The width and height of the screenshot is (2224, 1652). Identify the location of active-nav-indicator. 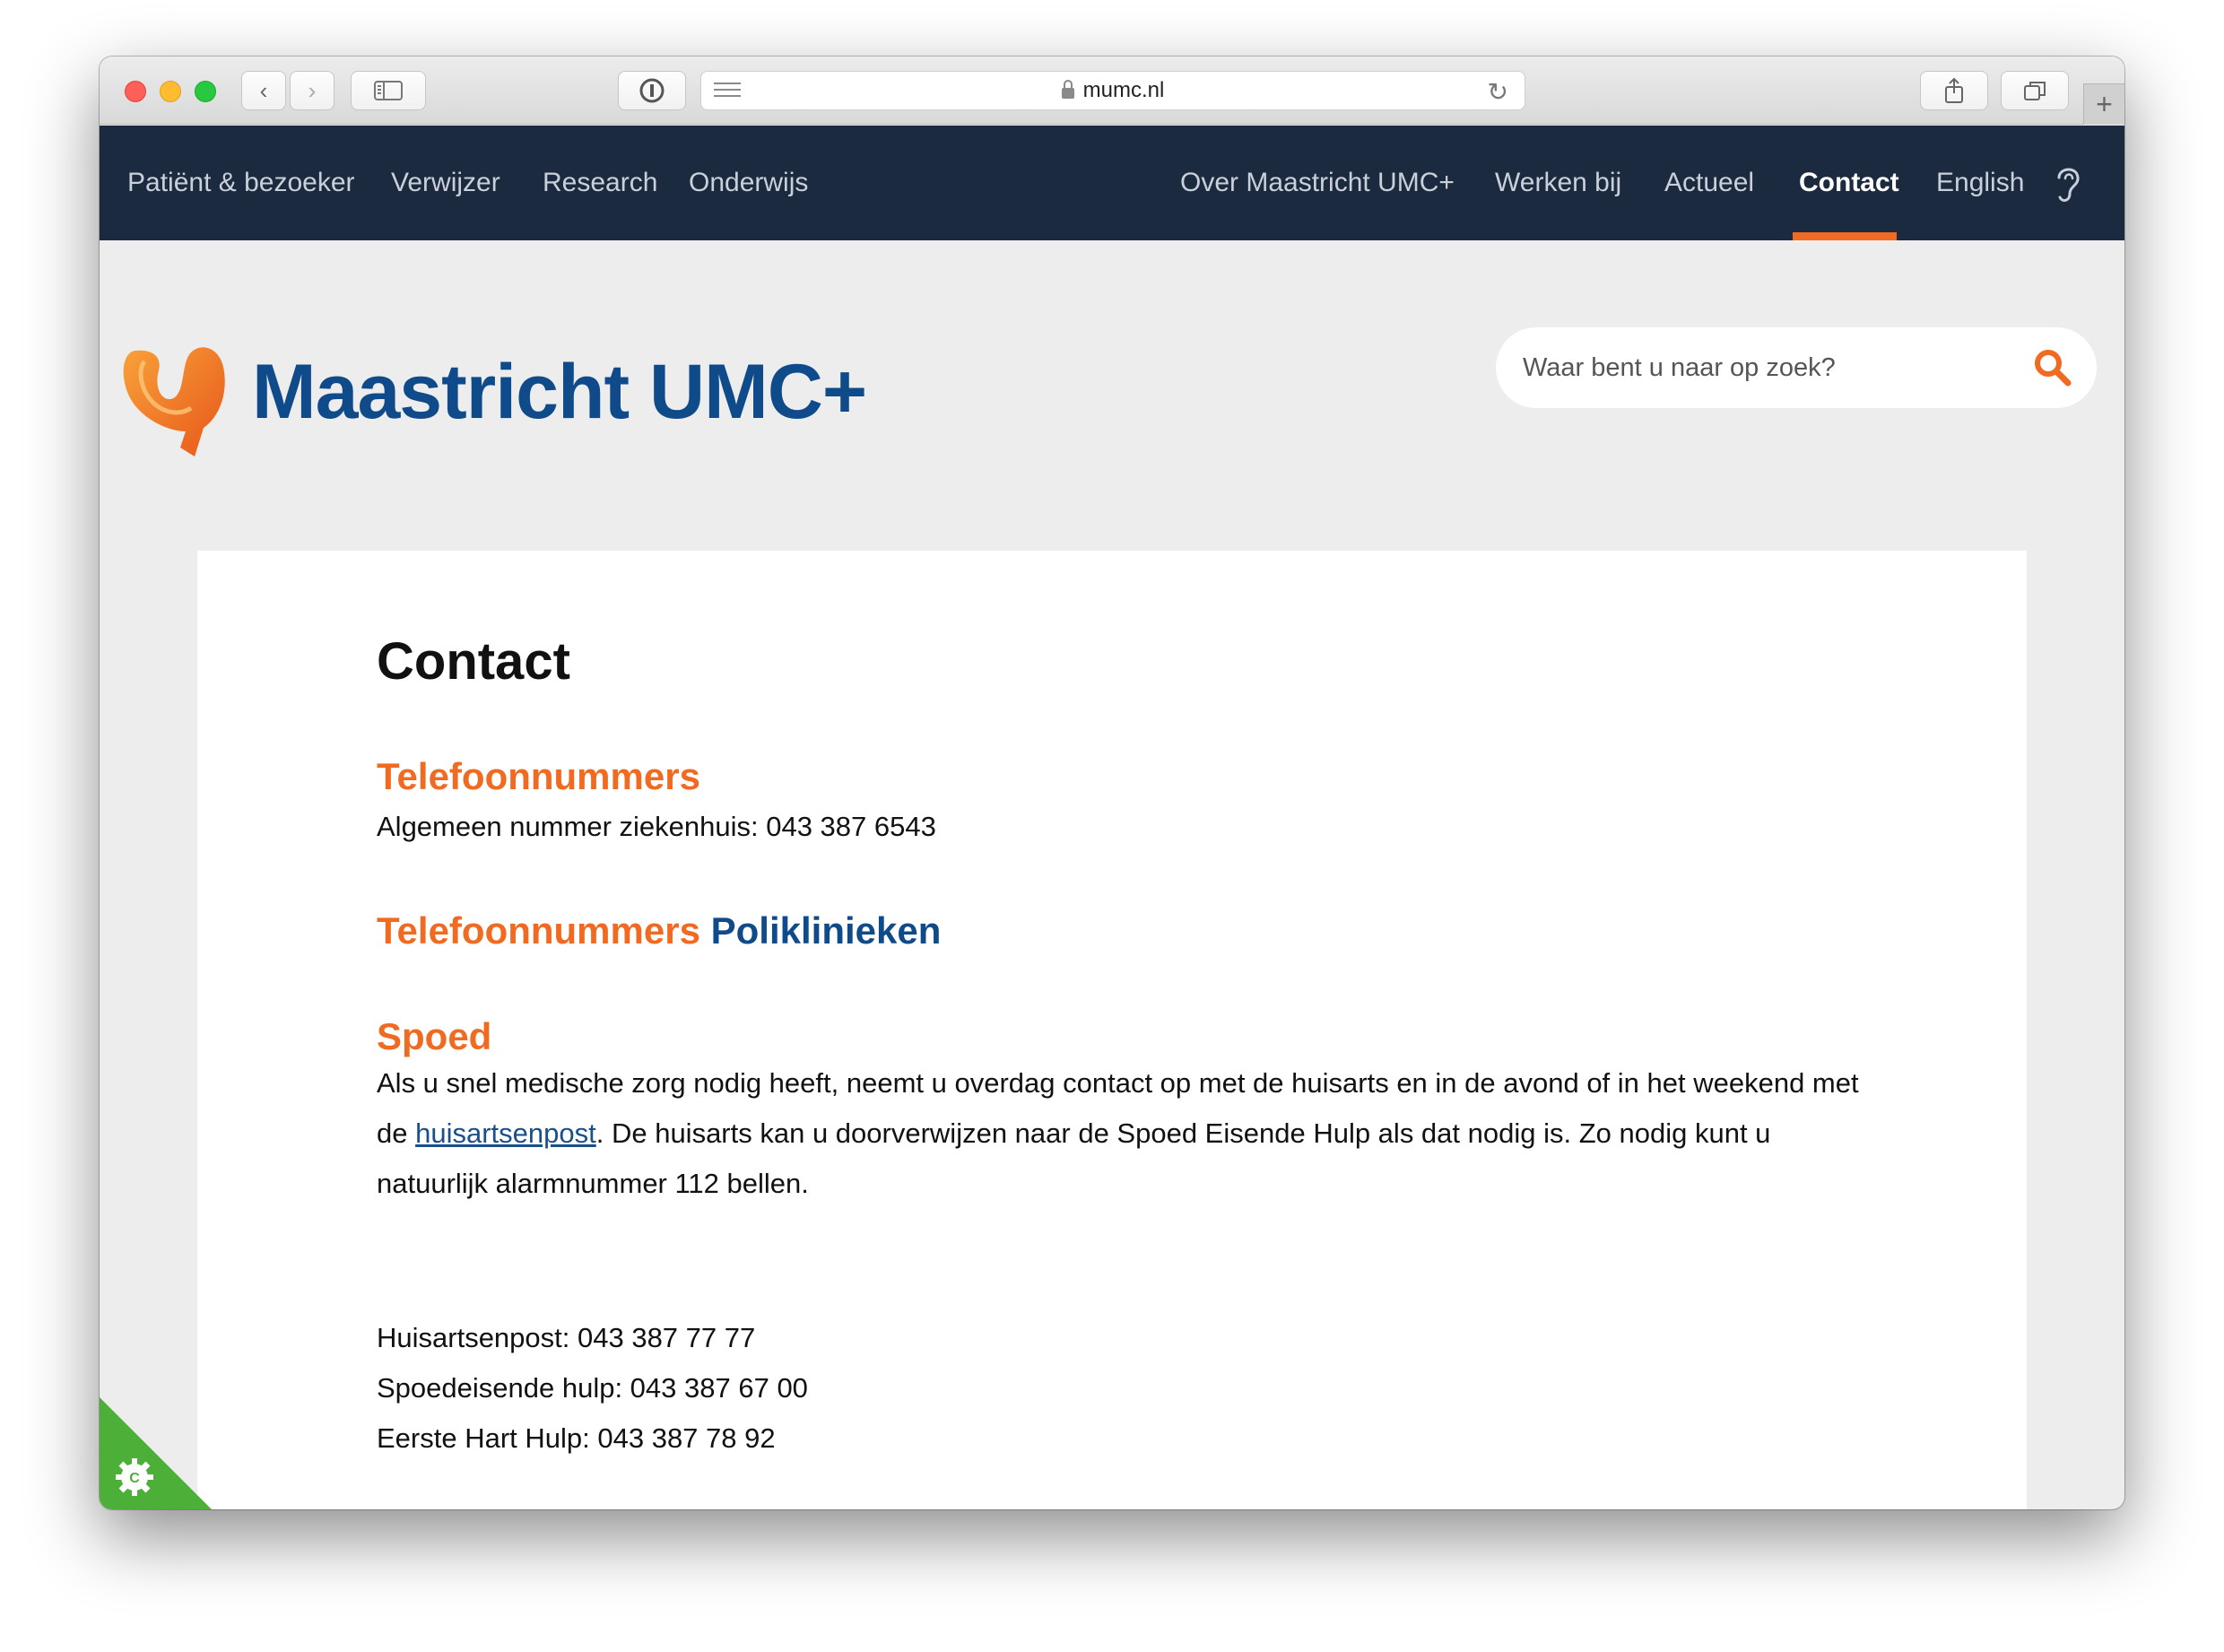
(1845, 236).